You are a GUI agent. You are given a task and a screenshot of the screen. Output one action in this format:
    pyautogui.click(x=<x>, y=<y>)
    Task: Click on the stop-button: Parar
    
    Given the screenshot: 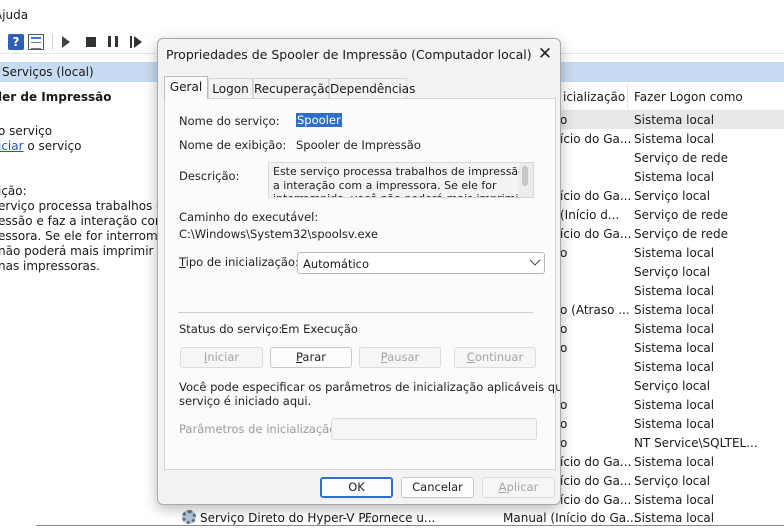 What is the action you would take?
    pyautogui.click(x=311, y=357)
    